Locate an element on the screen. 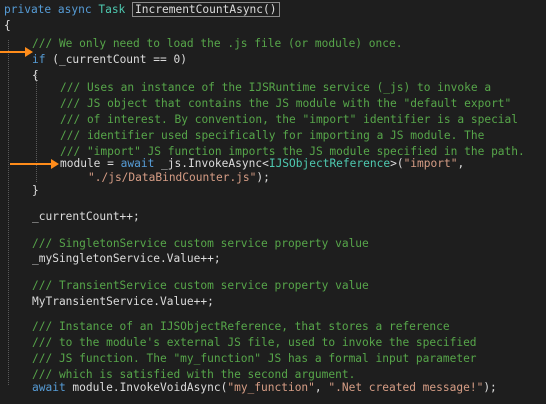  code-line-if-statement: if (_currentCount == 0) is located at coordinates (109, 60).